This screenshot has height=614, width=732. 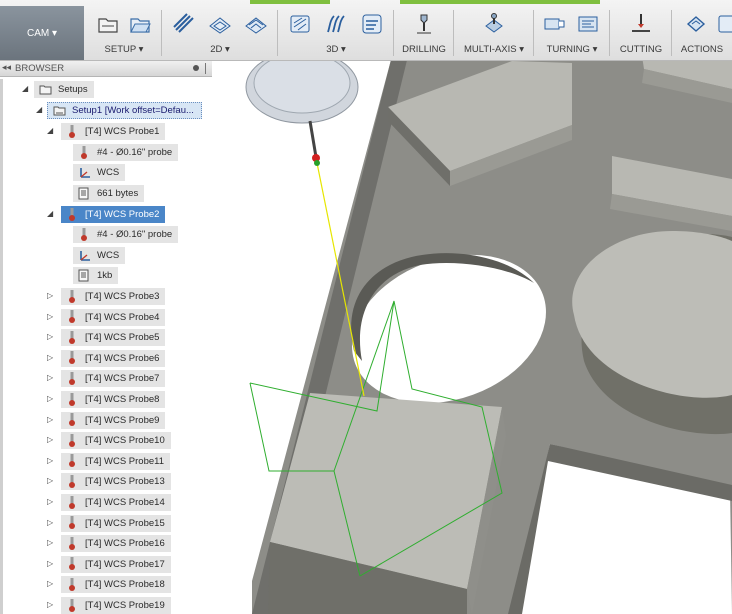 What do you see at coordinates (196, 68) in the screenshot?
I see `panel-options-icon` at bounding box center [196, 68].